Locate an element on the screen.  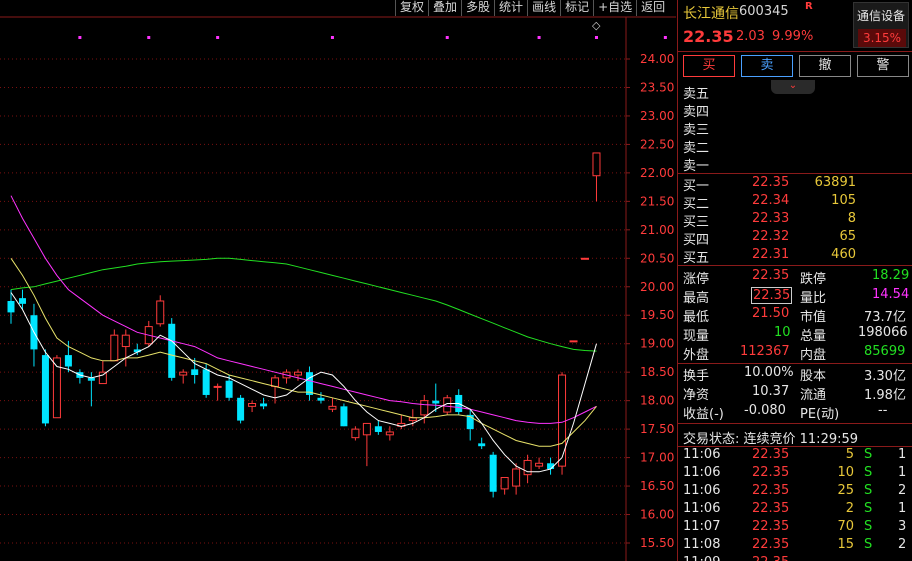
tick-volume: 25 is located at coordinates (845, 490).